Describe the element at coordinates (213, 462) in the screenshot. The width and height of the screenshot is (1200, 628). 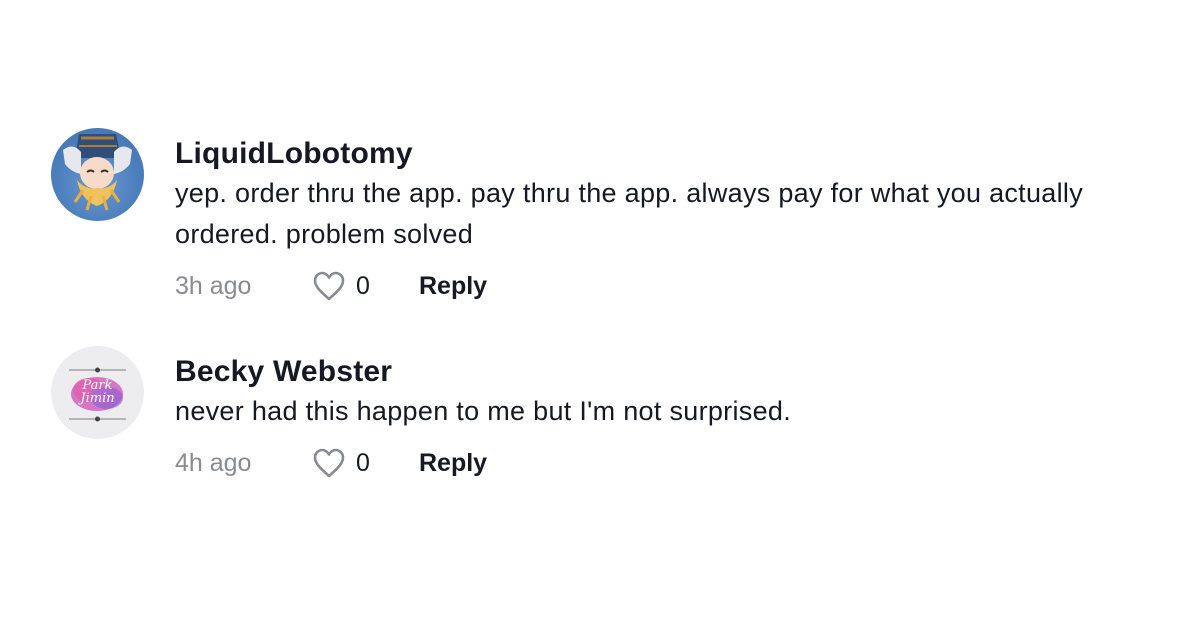
I see `timestamp: 4h ago` at that location.